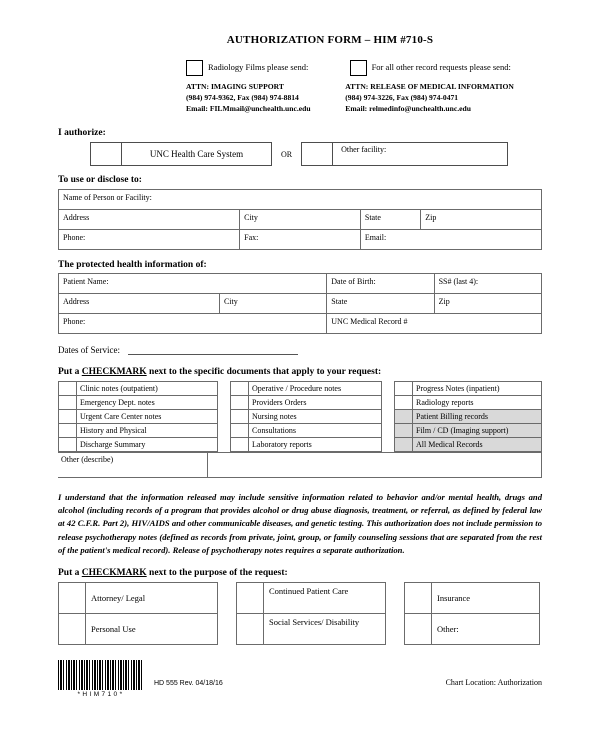 The image size is (600, 730). I want to click on unc-medical-record-field: UNC Medical Record #, so click(434, 324).